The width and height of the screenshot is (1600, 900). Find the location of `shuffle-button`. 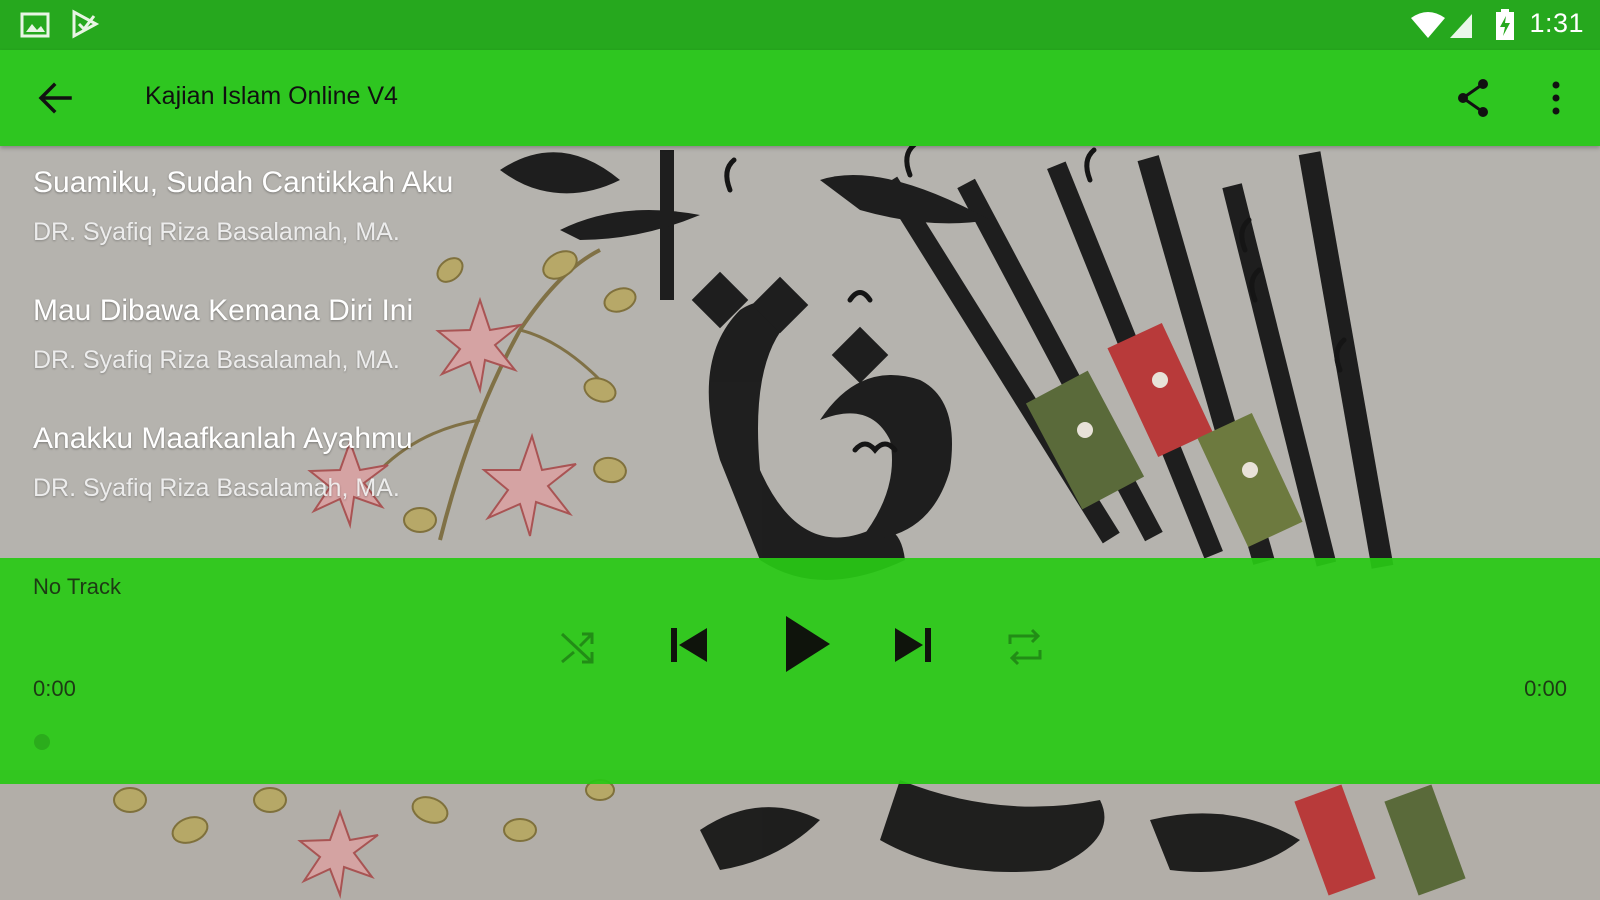

shuffle-button is located at coordinates (578, 648).